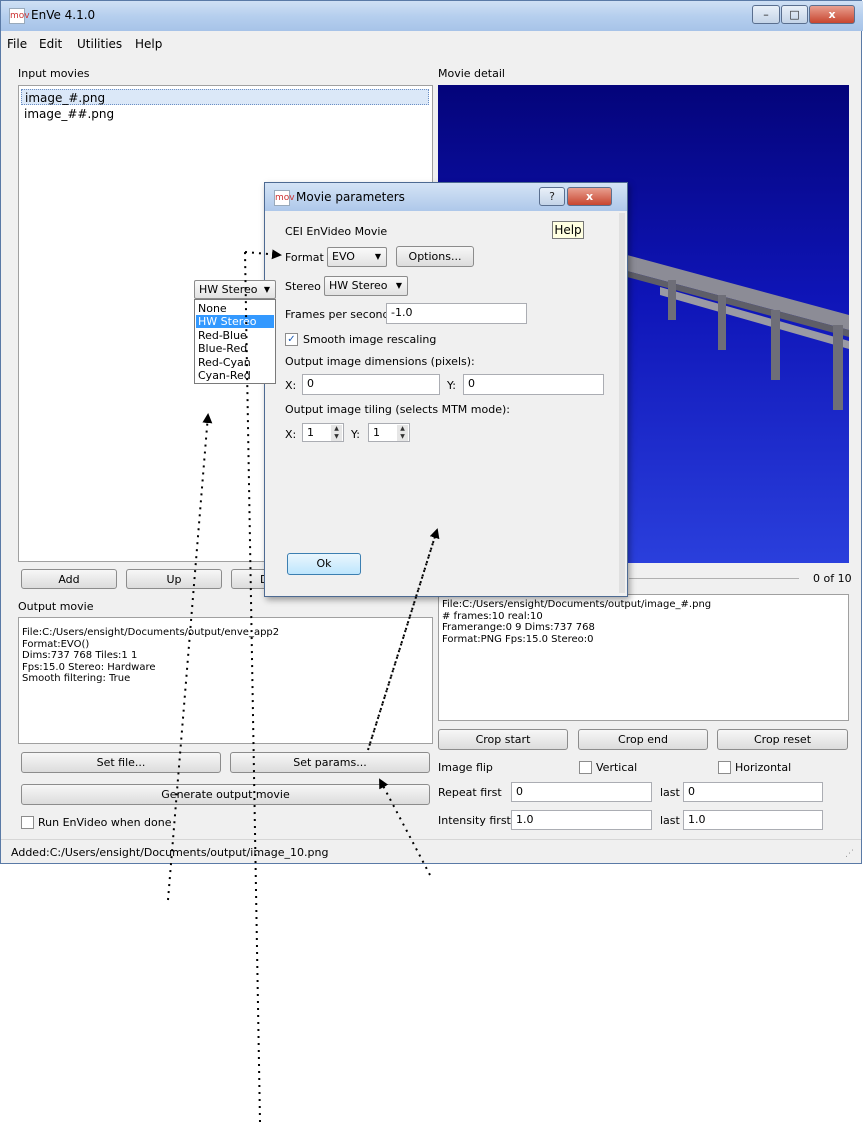 The height and width of the screenshot is (1125, 864). What do you see at coordinates (291, 385) in the screenshot?
I see `dim-x-label: X:` at bounding box center [291, 385].